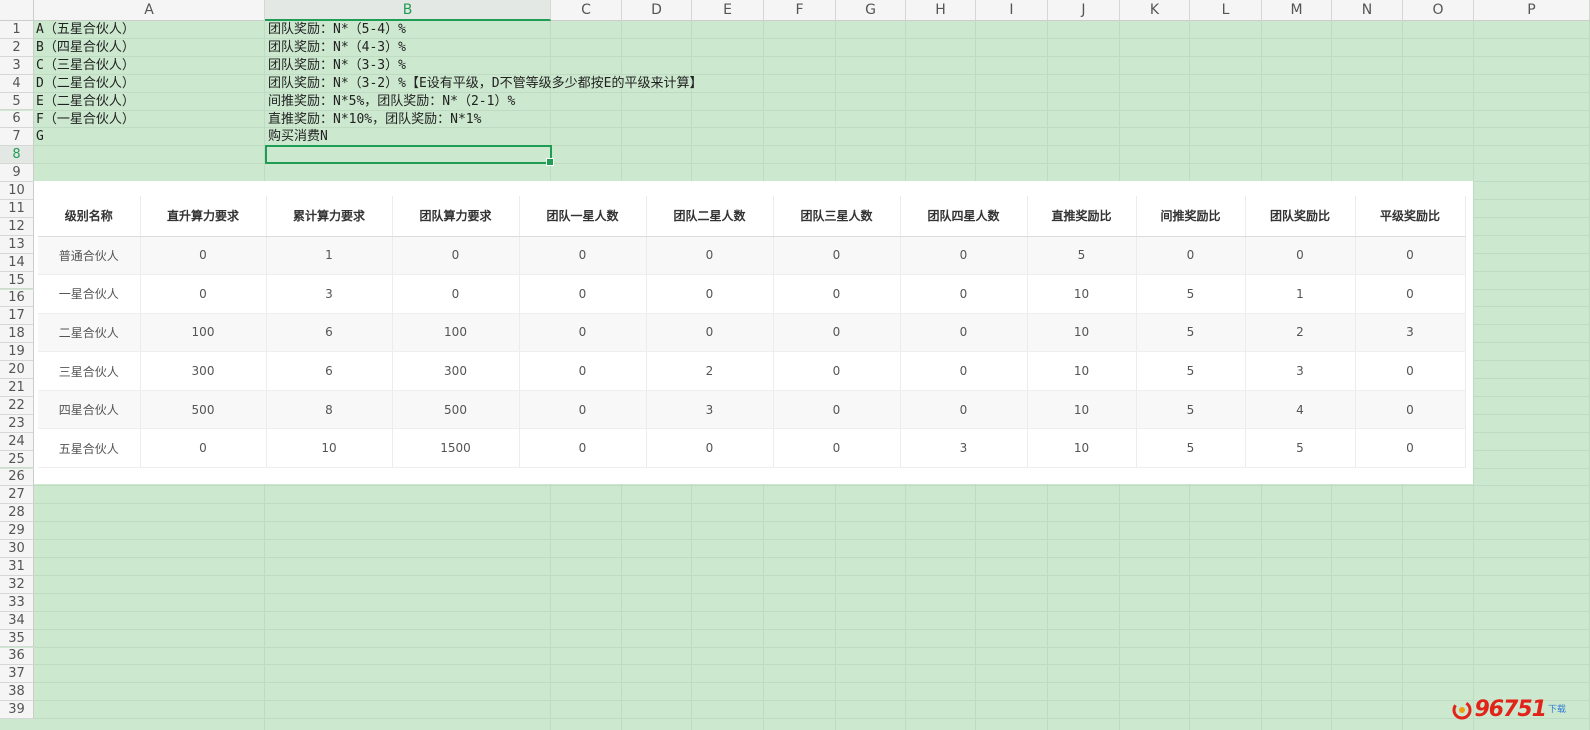  What do you see at coordinates (1532, 10) in the screenshot?
I see `column-header-p: P` at bounding box center [1532, 10].